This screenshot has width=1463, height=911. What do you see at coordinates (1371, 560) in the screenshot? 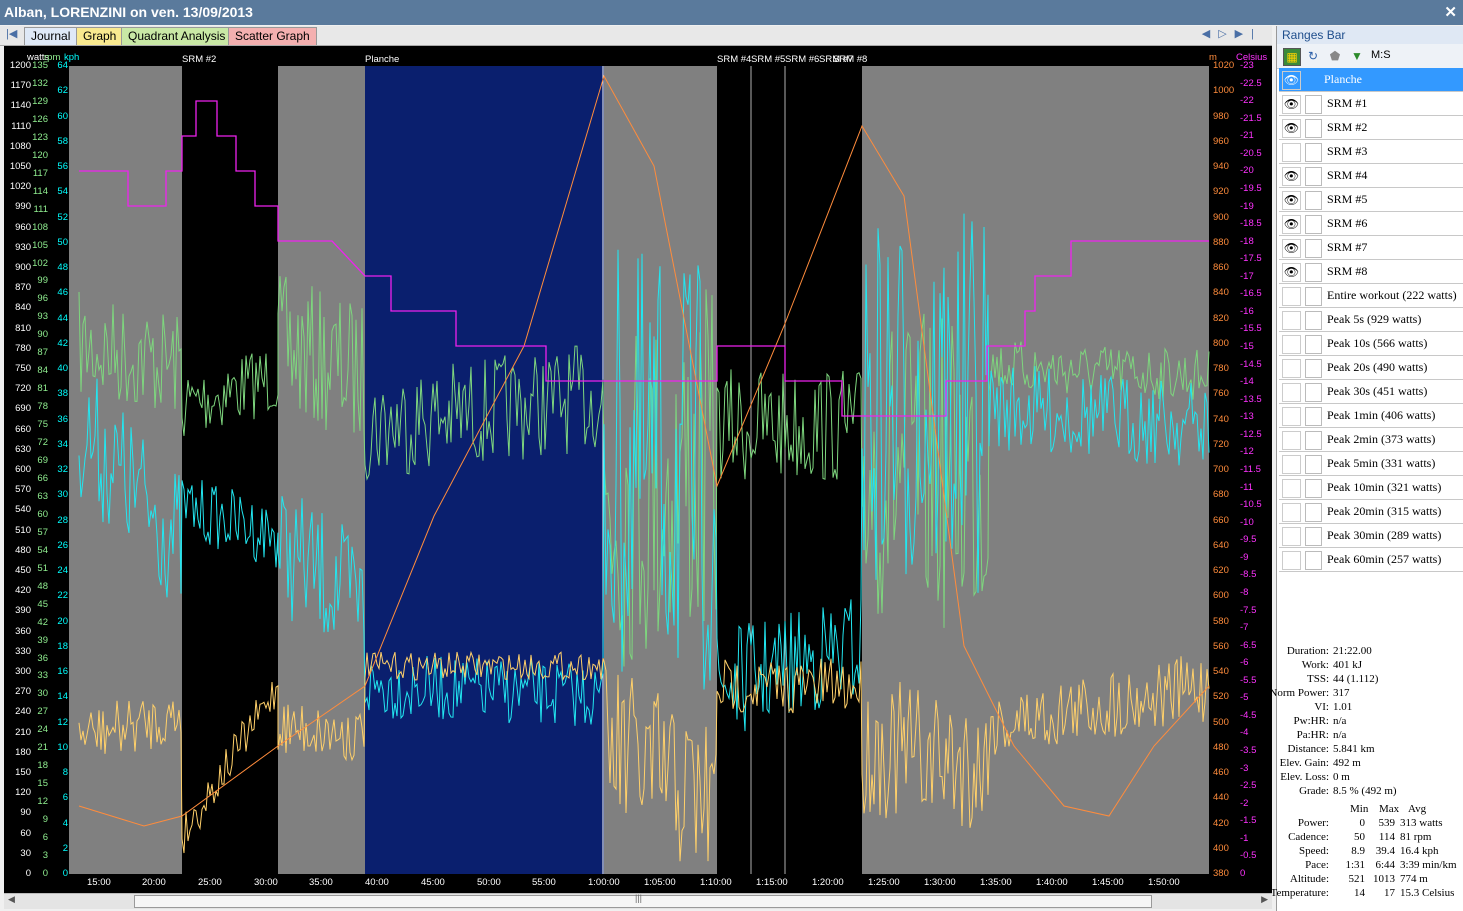
I see `range-row: Peak 60min (257 watts)` at bounding box center [1371, 560].